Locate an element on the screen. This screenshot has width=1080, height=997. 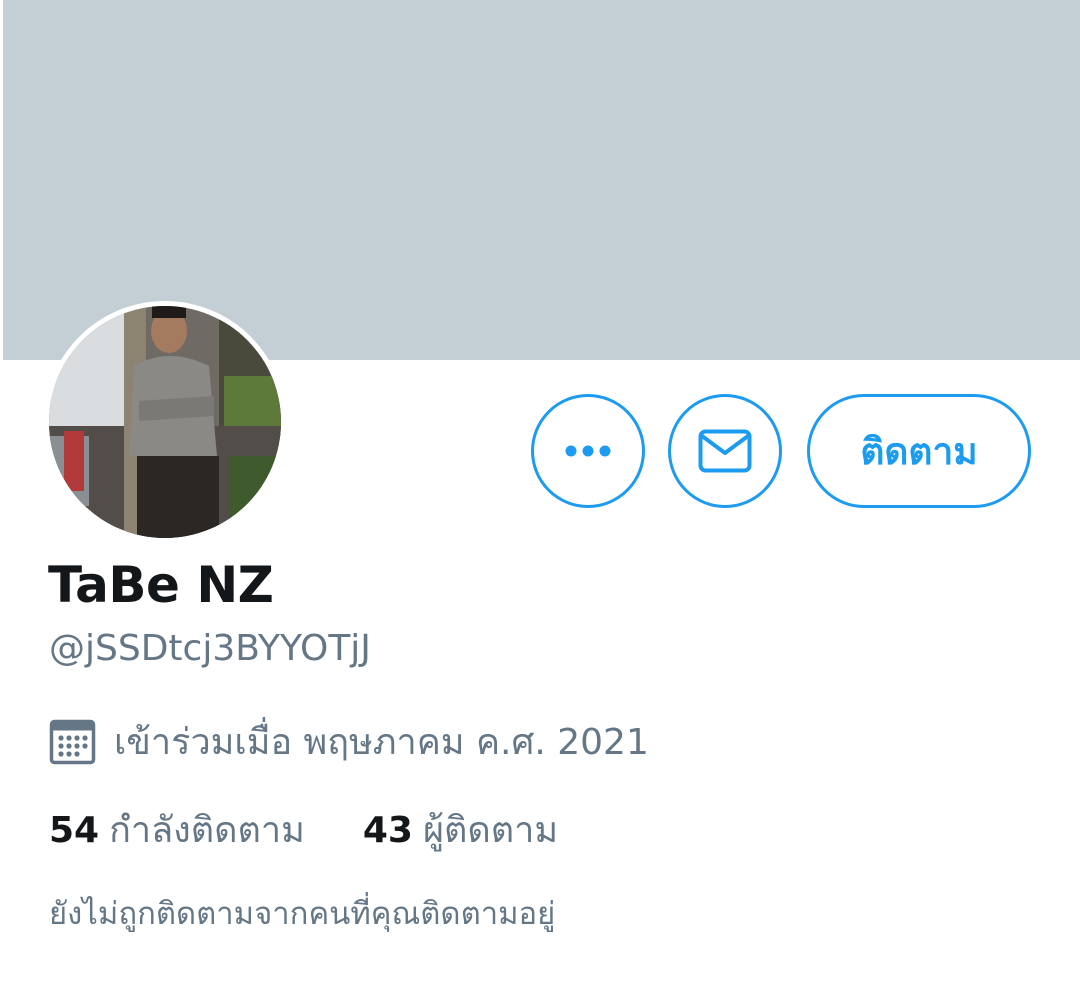
message-button is located at coordinates (725, 451).